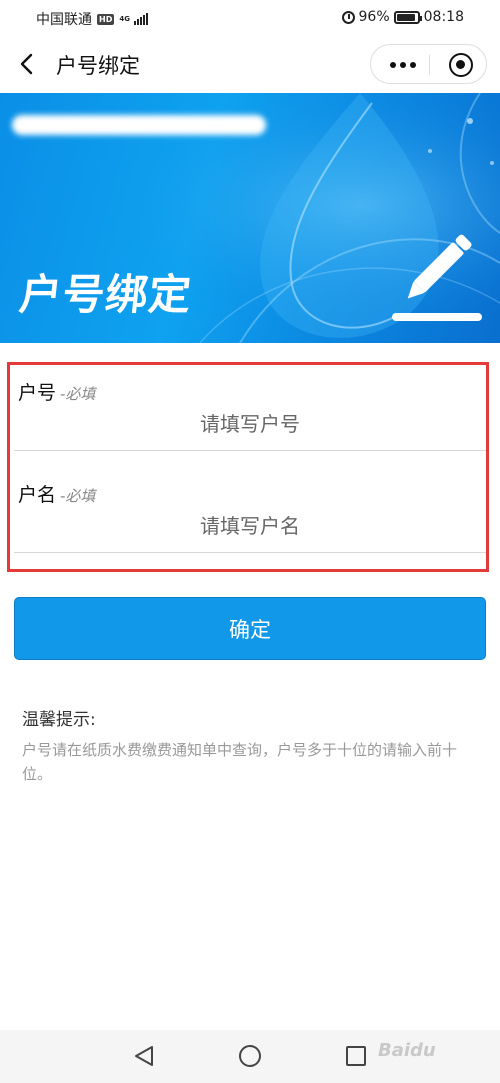  I want to click on account-number-row: 户号 -必填, so click(250, 429).